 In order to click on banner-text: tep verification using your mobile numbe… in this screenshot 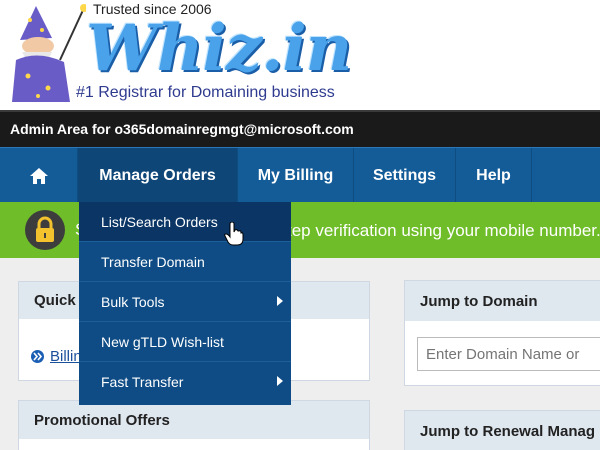, I will do `click(443, 230)`.